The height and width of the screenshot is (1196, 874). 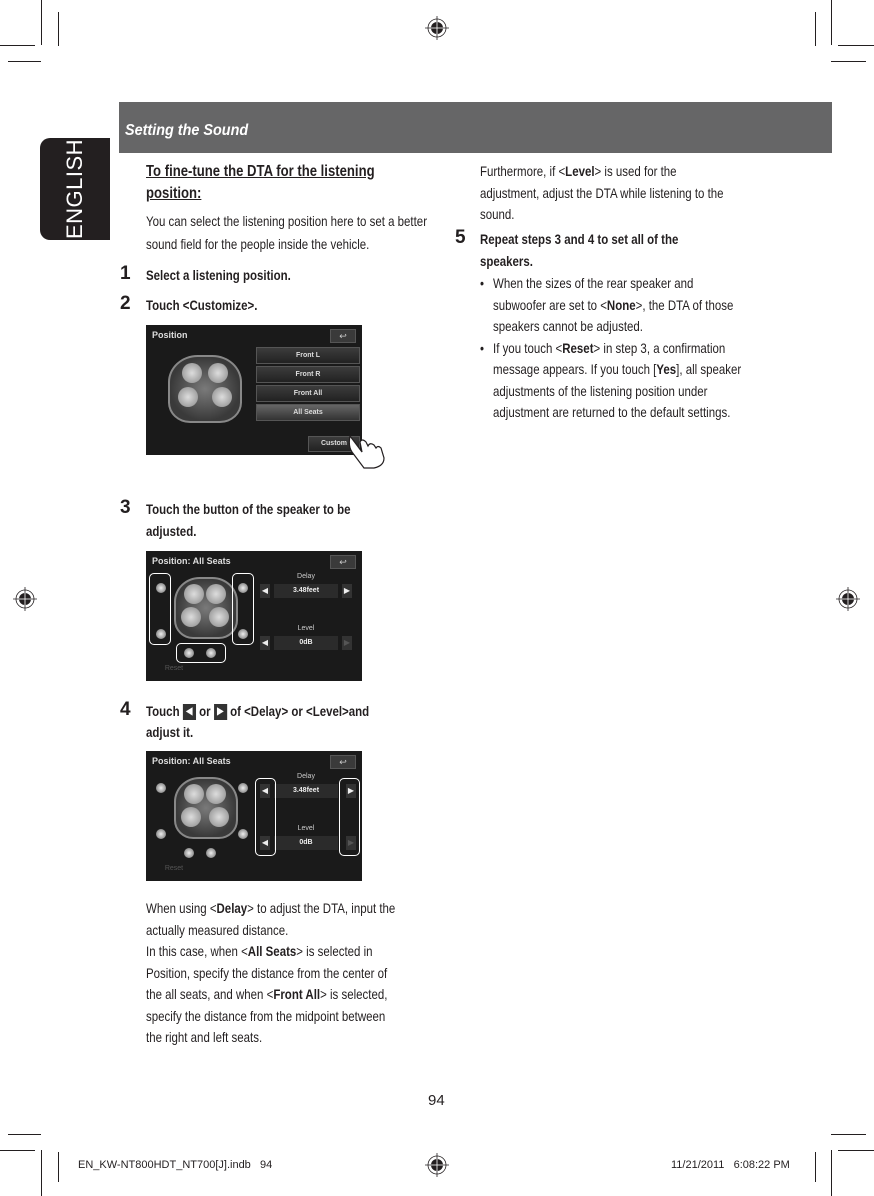 What do you see at coordinates (232, 908) in the screenshot?
I see `text-run-bold: Delay` at bounding box center [232, 908].